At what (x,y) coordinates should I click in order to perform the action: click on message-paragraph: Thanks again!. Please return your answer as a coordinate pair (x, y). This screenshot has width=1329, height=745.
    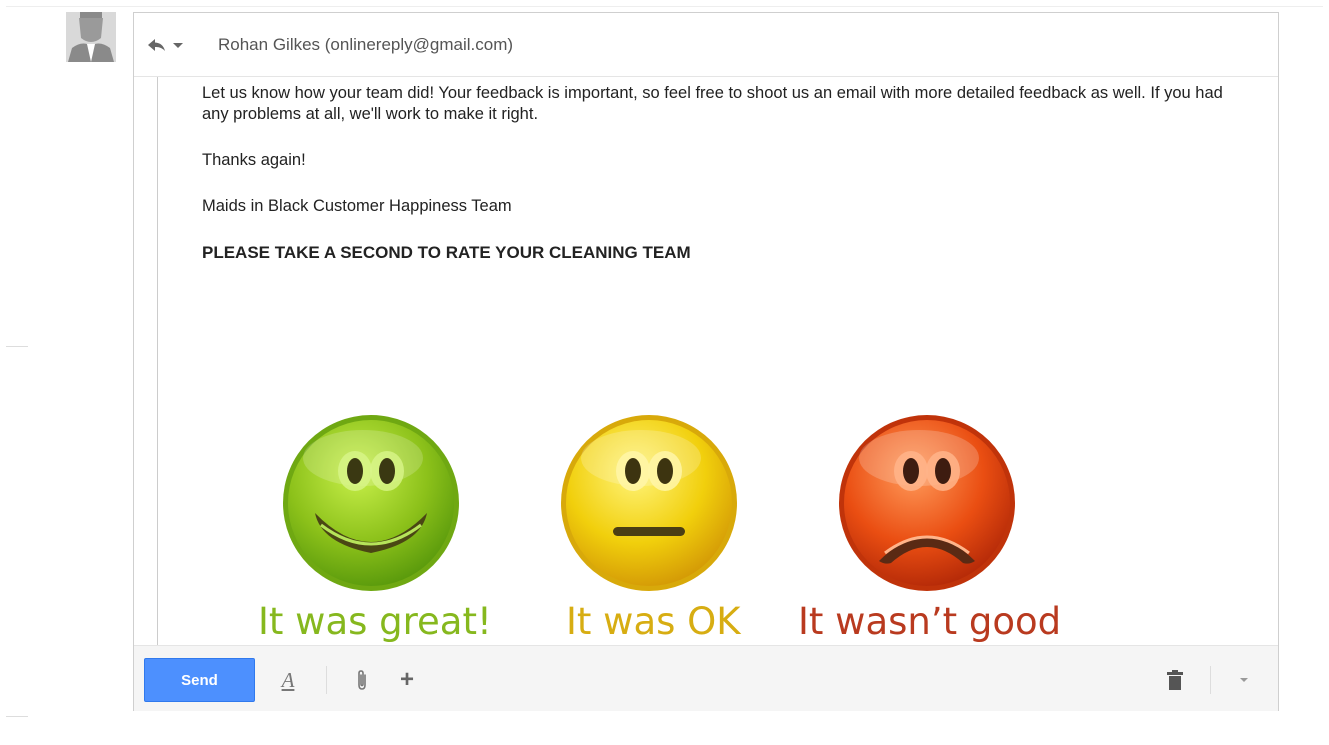
    Looking at the image, I should click on (254, 160).